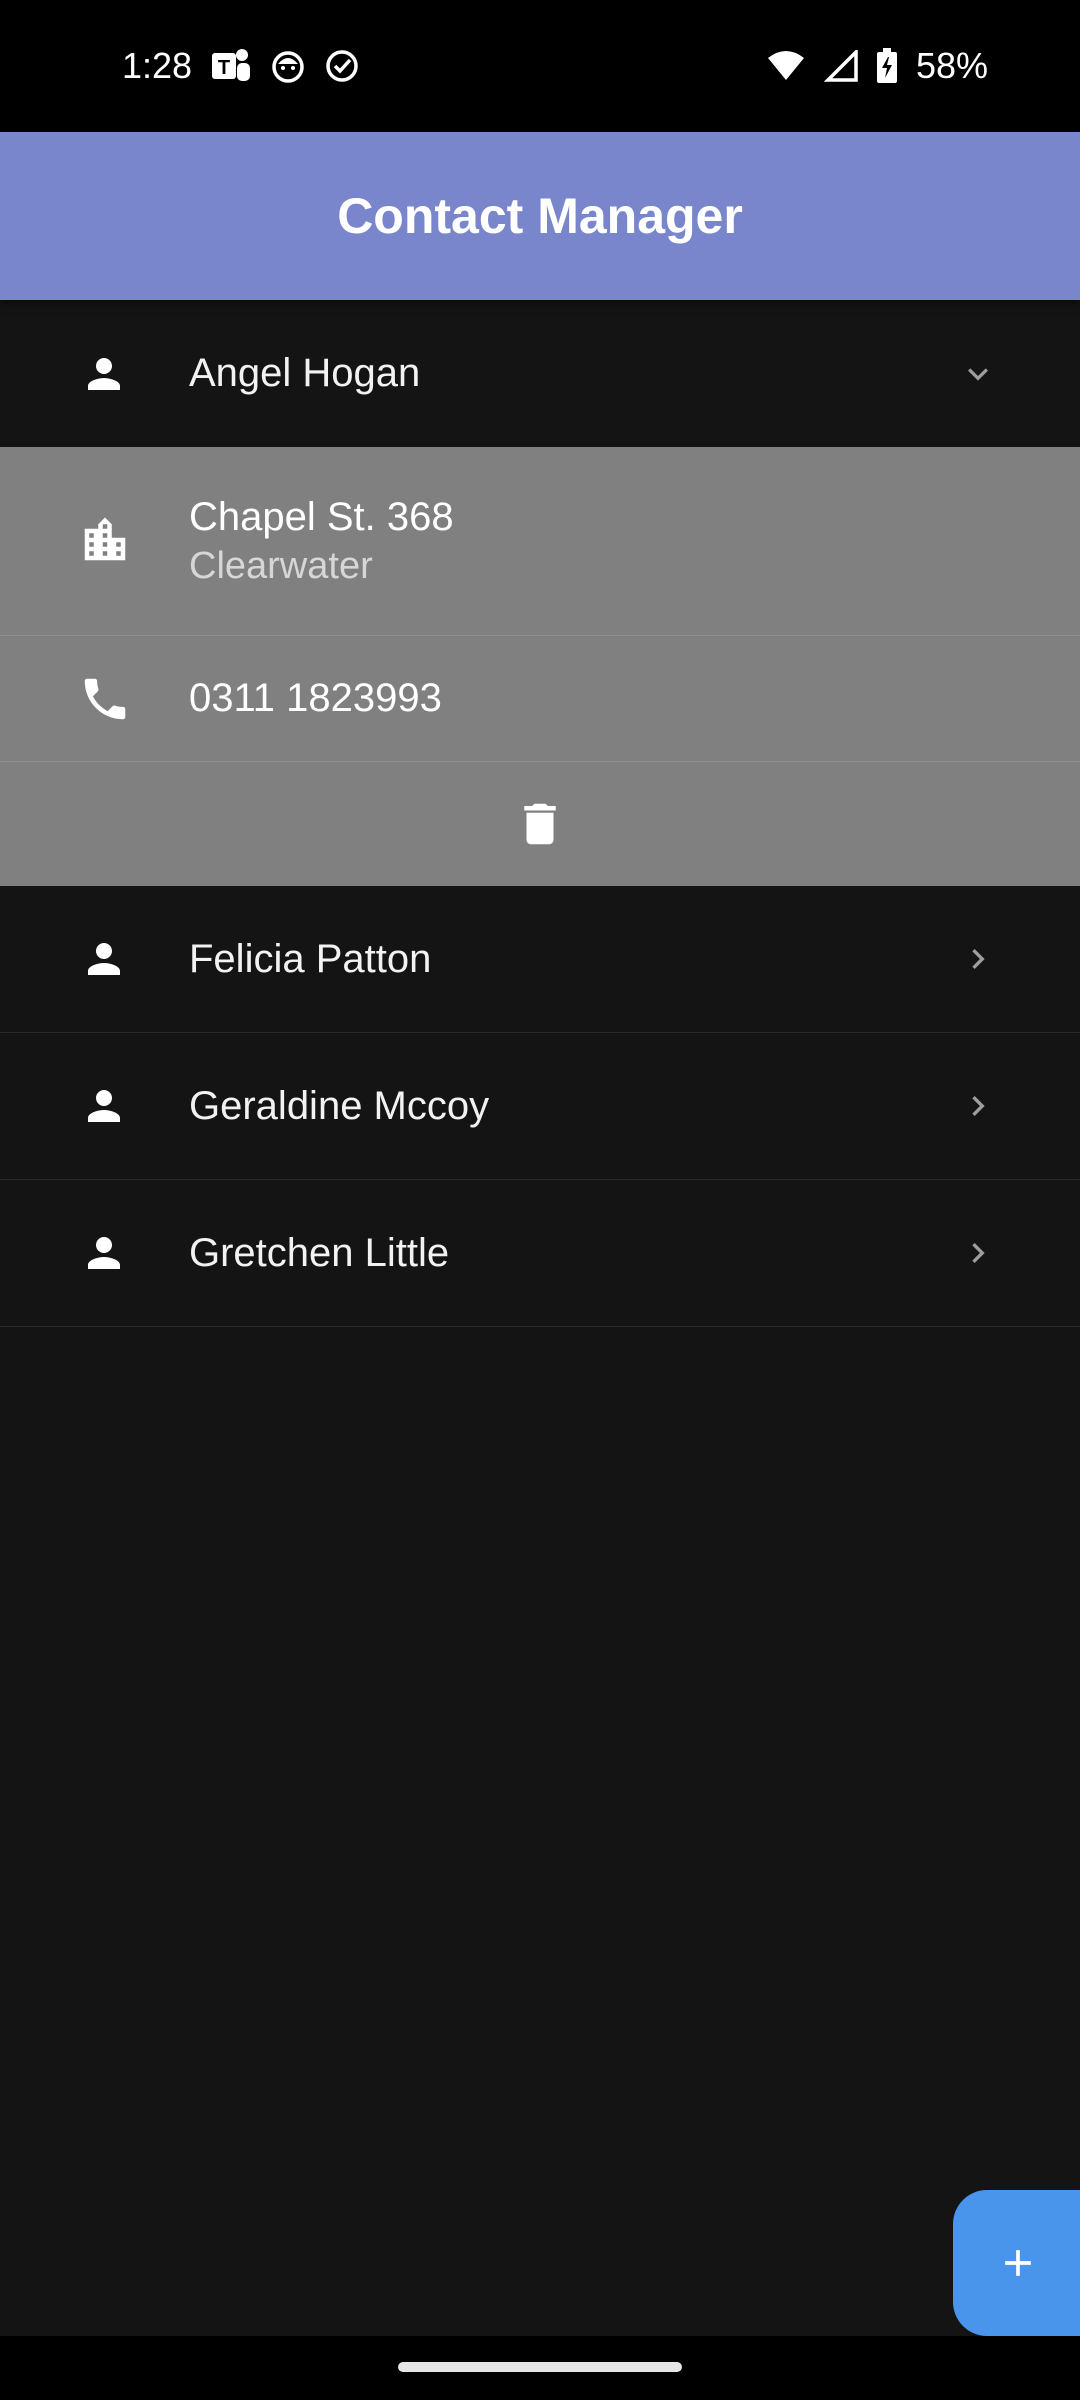 The width and height of the screenshot is (1080, 2400). What do you see at coordinates (157, 65) in the screenshot?
I see `status-time: 1:28` at bounding box center [157, 65].